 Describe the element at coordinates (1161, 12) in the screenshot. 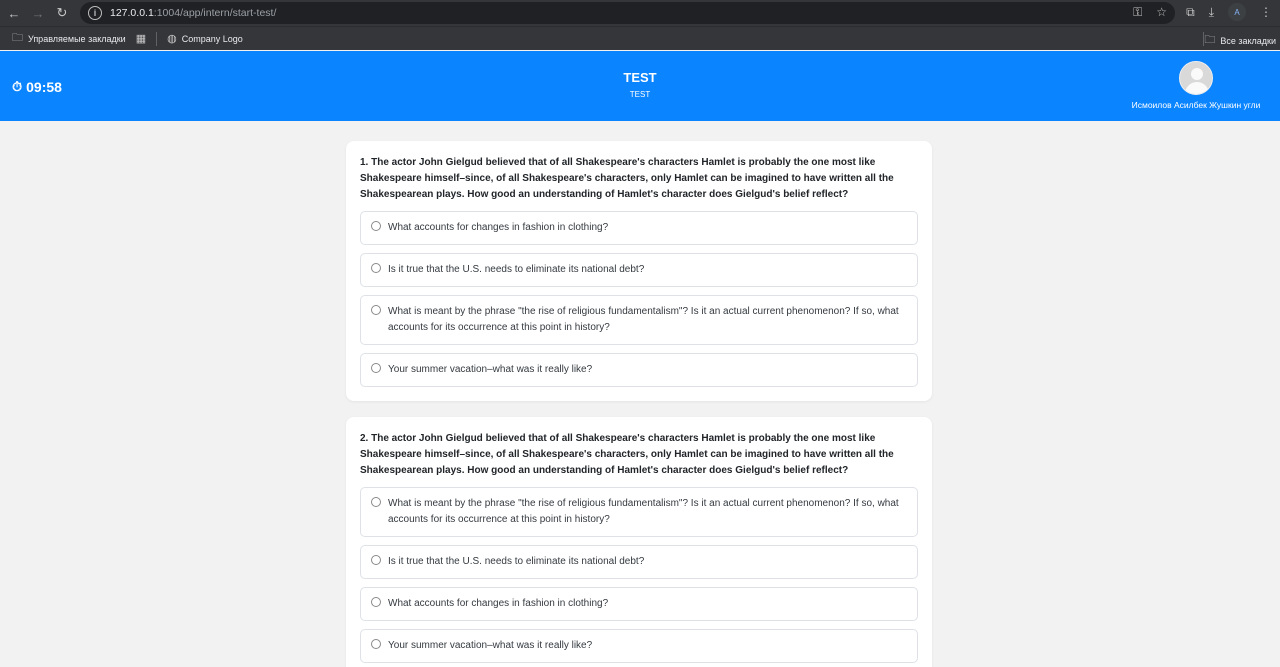

I see `bookmark-star-icon: ☆` at that location.